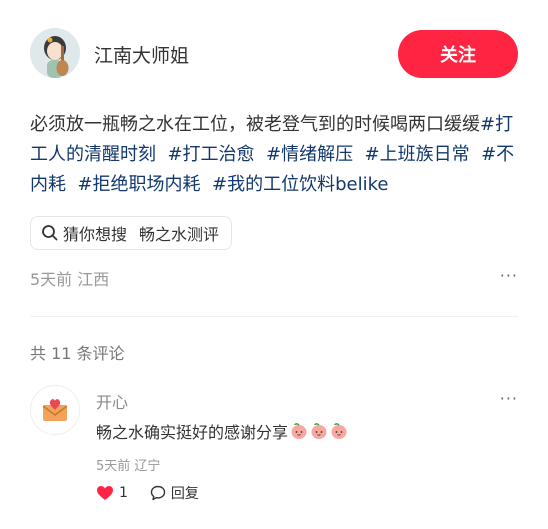 The image size is (548, 529). I want to click on comment-text-row: 畅之水确实挺好的感谢分享, so click(222, 431).